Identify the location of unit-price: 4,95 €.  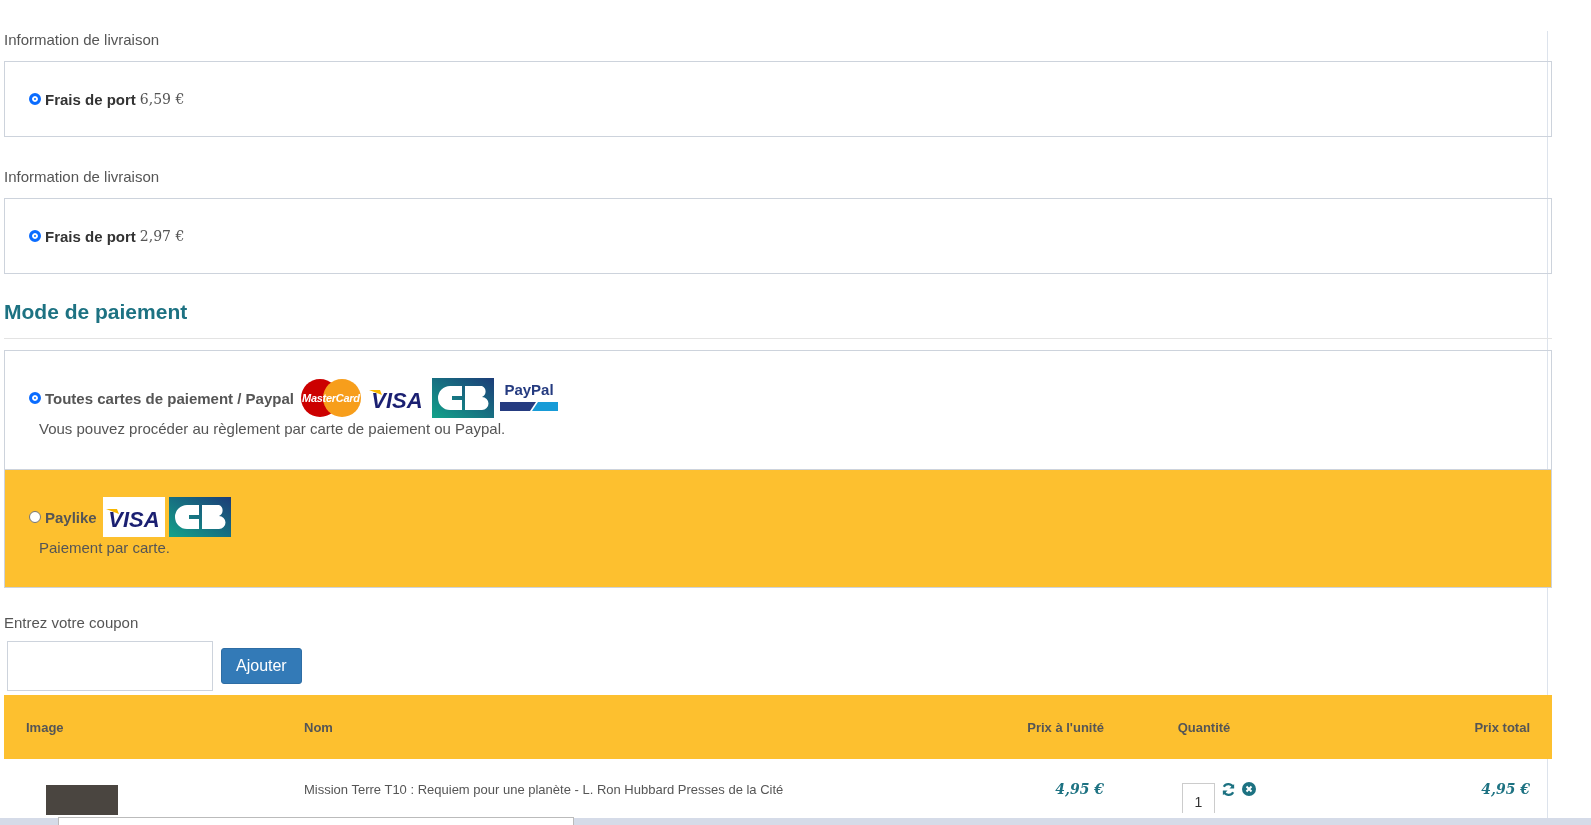
(1079, 789).